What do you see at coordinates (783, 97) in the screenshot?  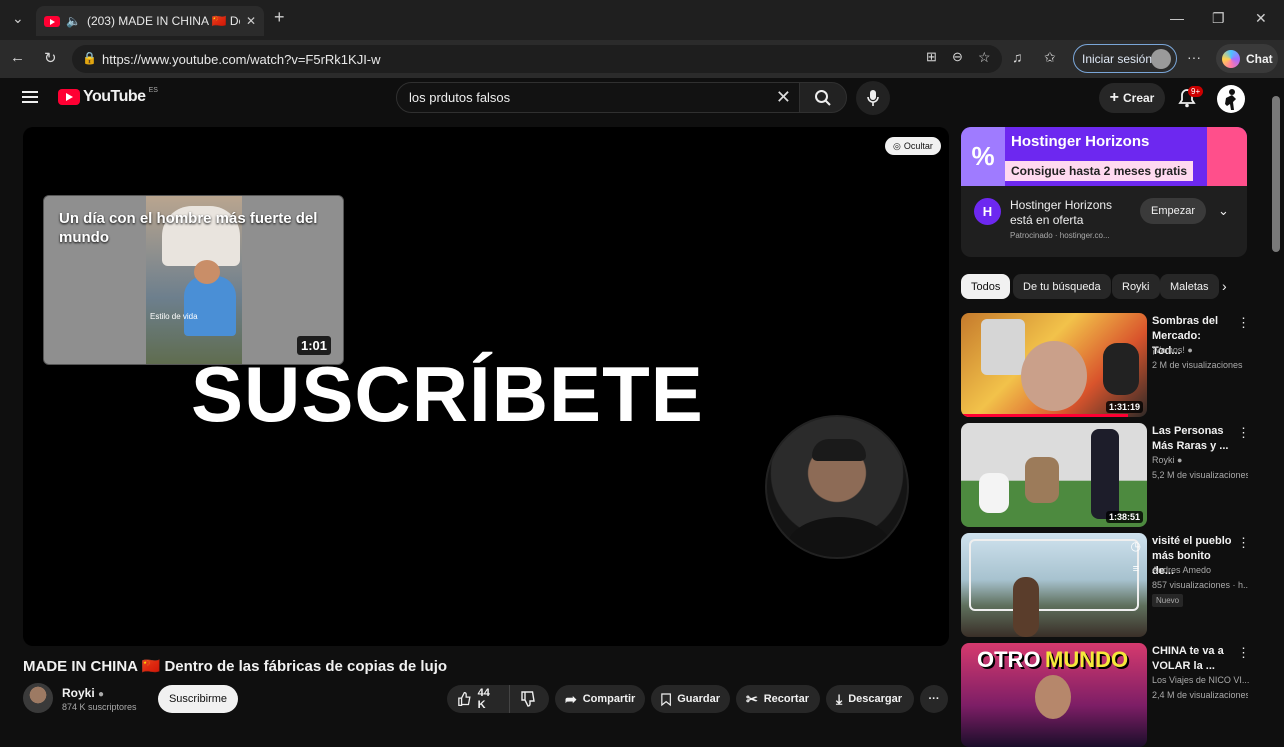 I see `clear-search-icon: ✕` at bounding box center [783, 97].